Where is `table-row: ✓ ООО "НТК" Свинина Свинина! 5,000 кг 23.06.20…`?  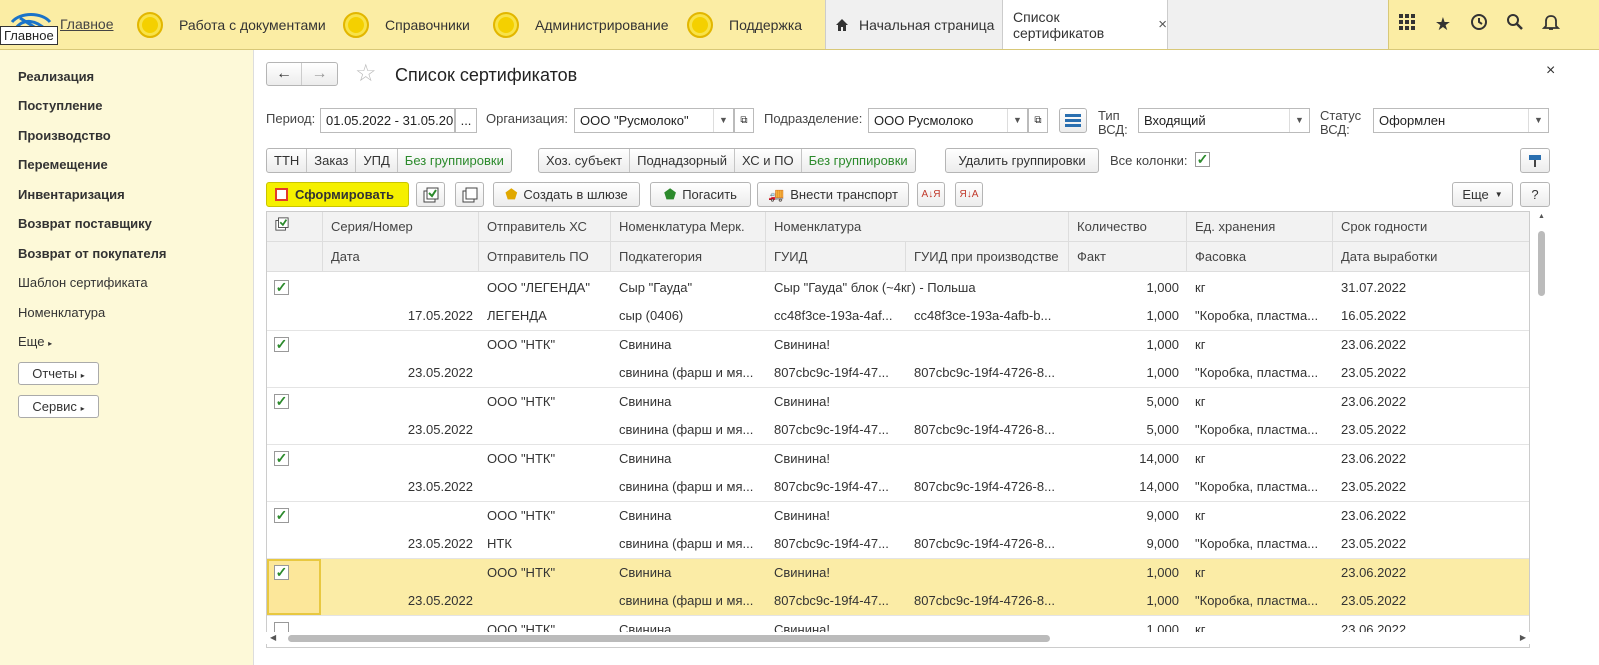
table-row: ✓ ООО "НТК" Свинина Свинина! 5,000 кг 23.06.20… is located at coordinates (898, 416).